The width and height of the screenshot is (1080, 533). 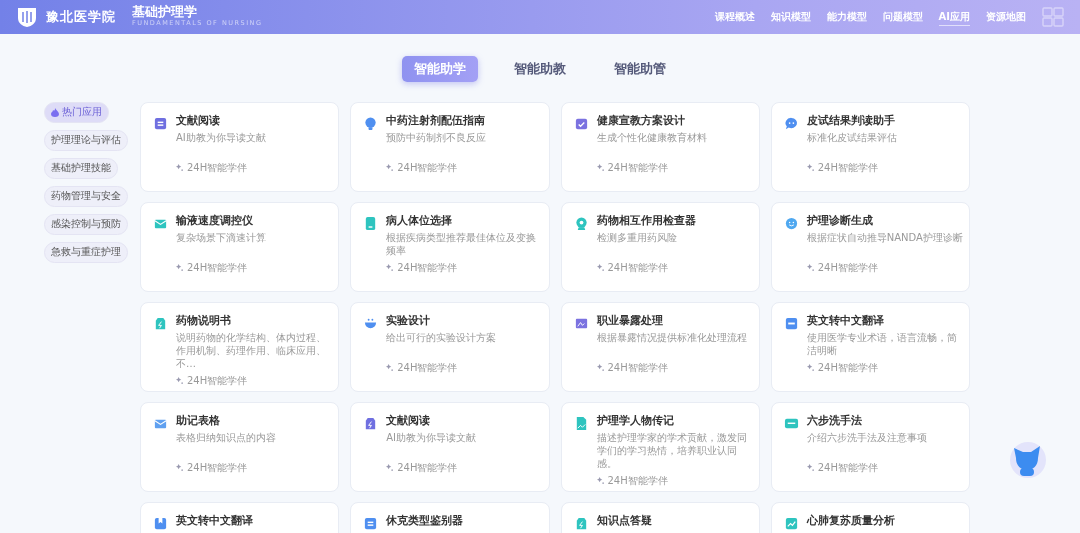 What do you see at coordinates (27, 17) in the screenshot?
I see `shield-logo-icon` at bounding box center [27, 17].